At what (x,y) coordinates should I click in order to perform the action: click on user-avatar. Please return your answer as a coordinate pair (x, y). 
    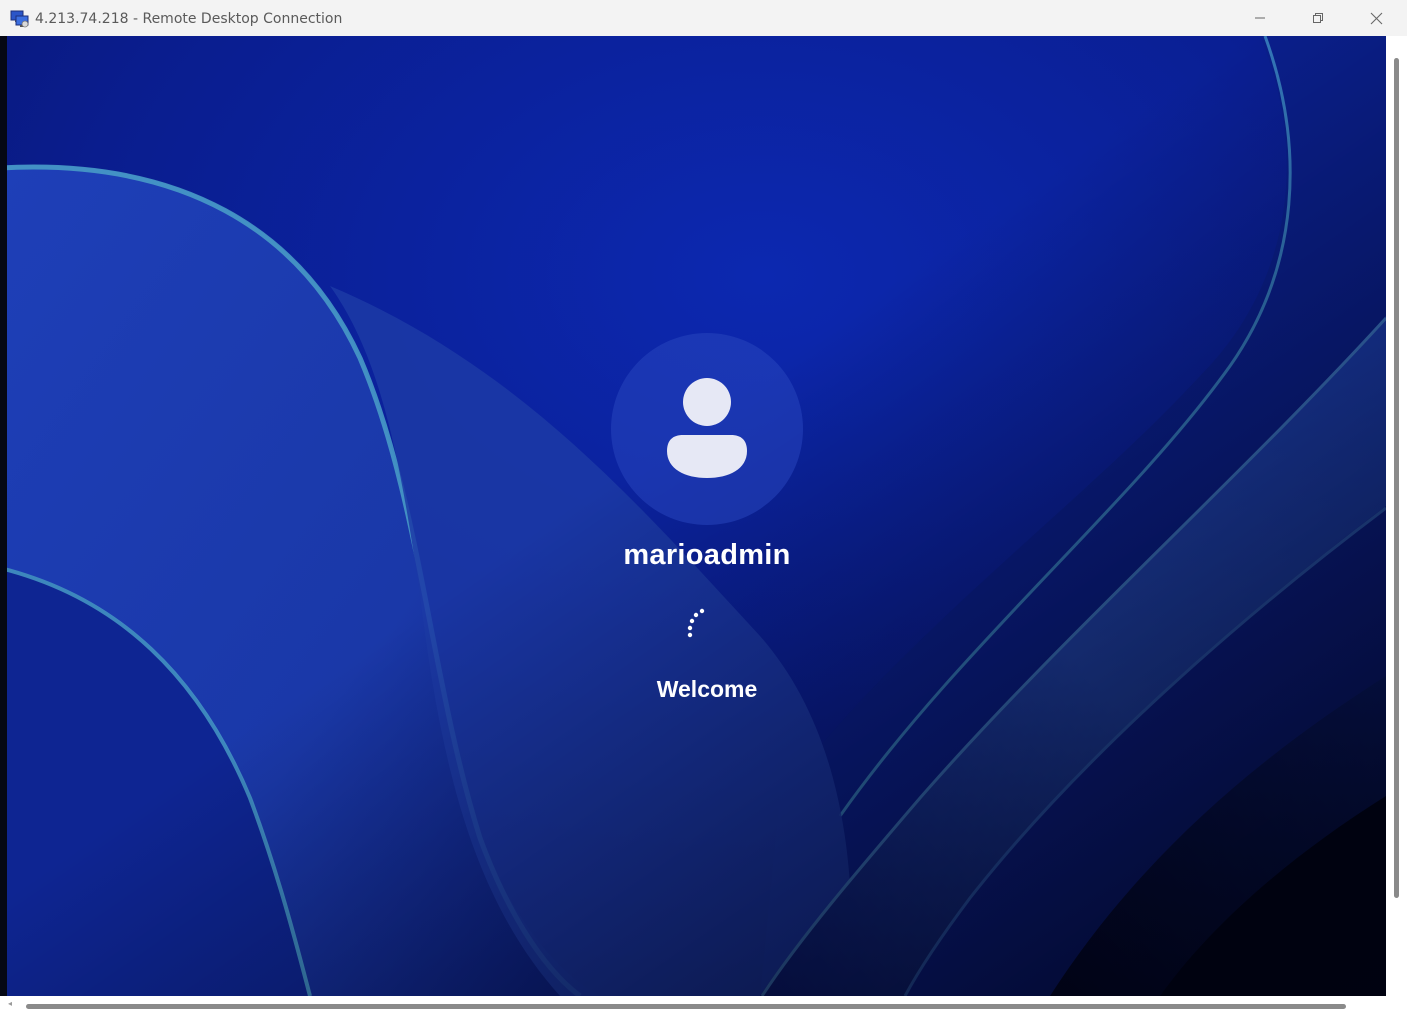
    Looking at the image, I should click on (707, 429).